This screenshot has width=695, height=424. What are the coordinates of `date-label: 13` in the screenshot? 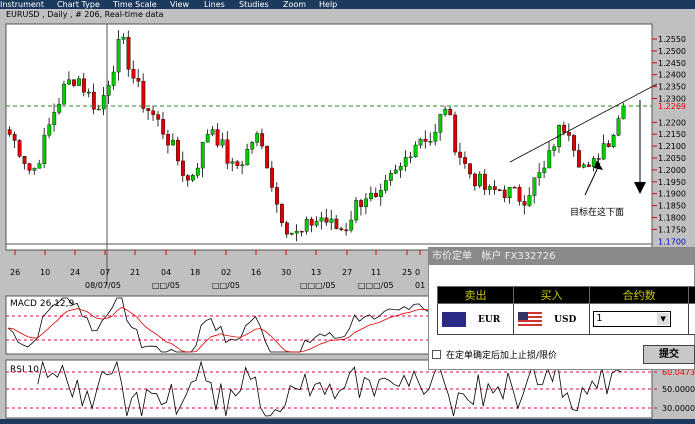 It's located at (316, 272).